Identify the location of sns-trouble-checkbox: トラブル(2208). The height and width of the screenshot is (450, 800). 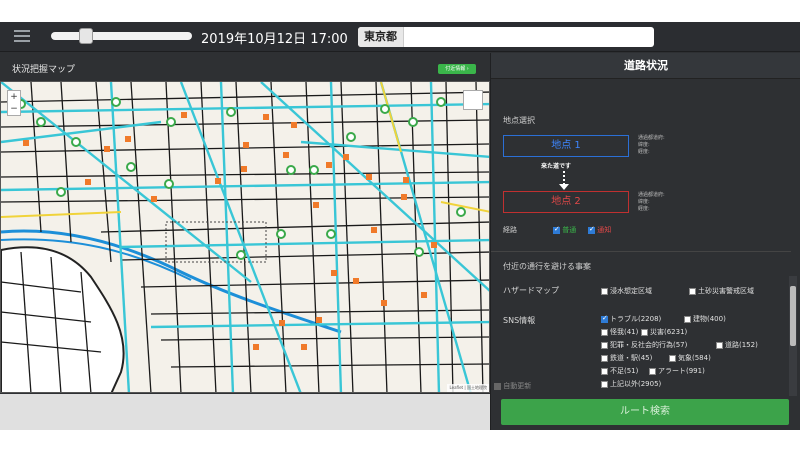
(631, 319).